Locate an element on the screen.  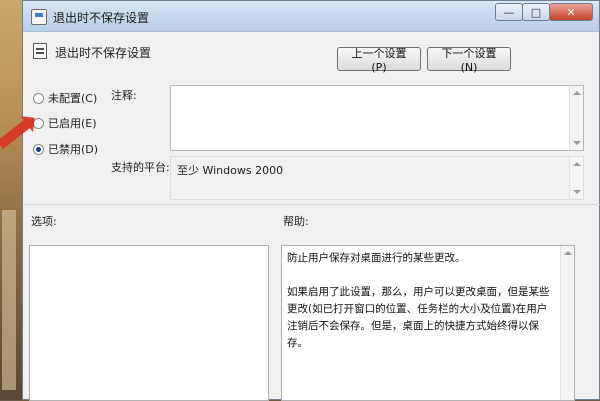
comment-label: 注释: is located at coordinates (124, 95).